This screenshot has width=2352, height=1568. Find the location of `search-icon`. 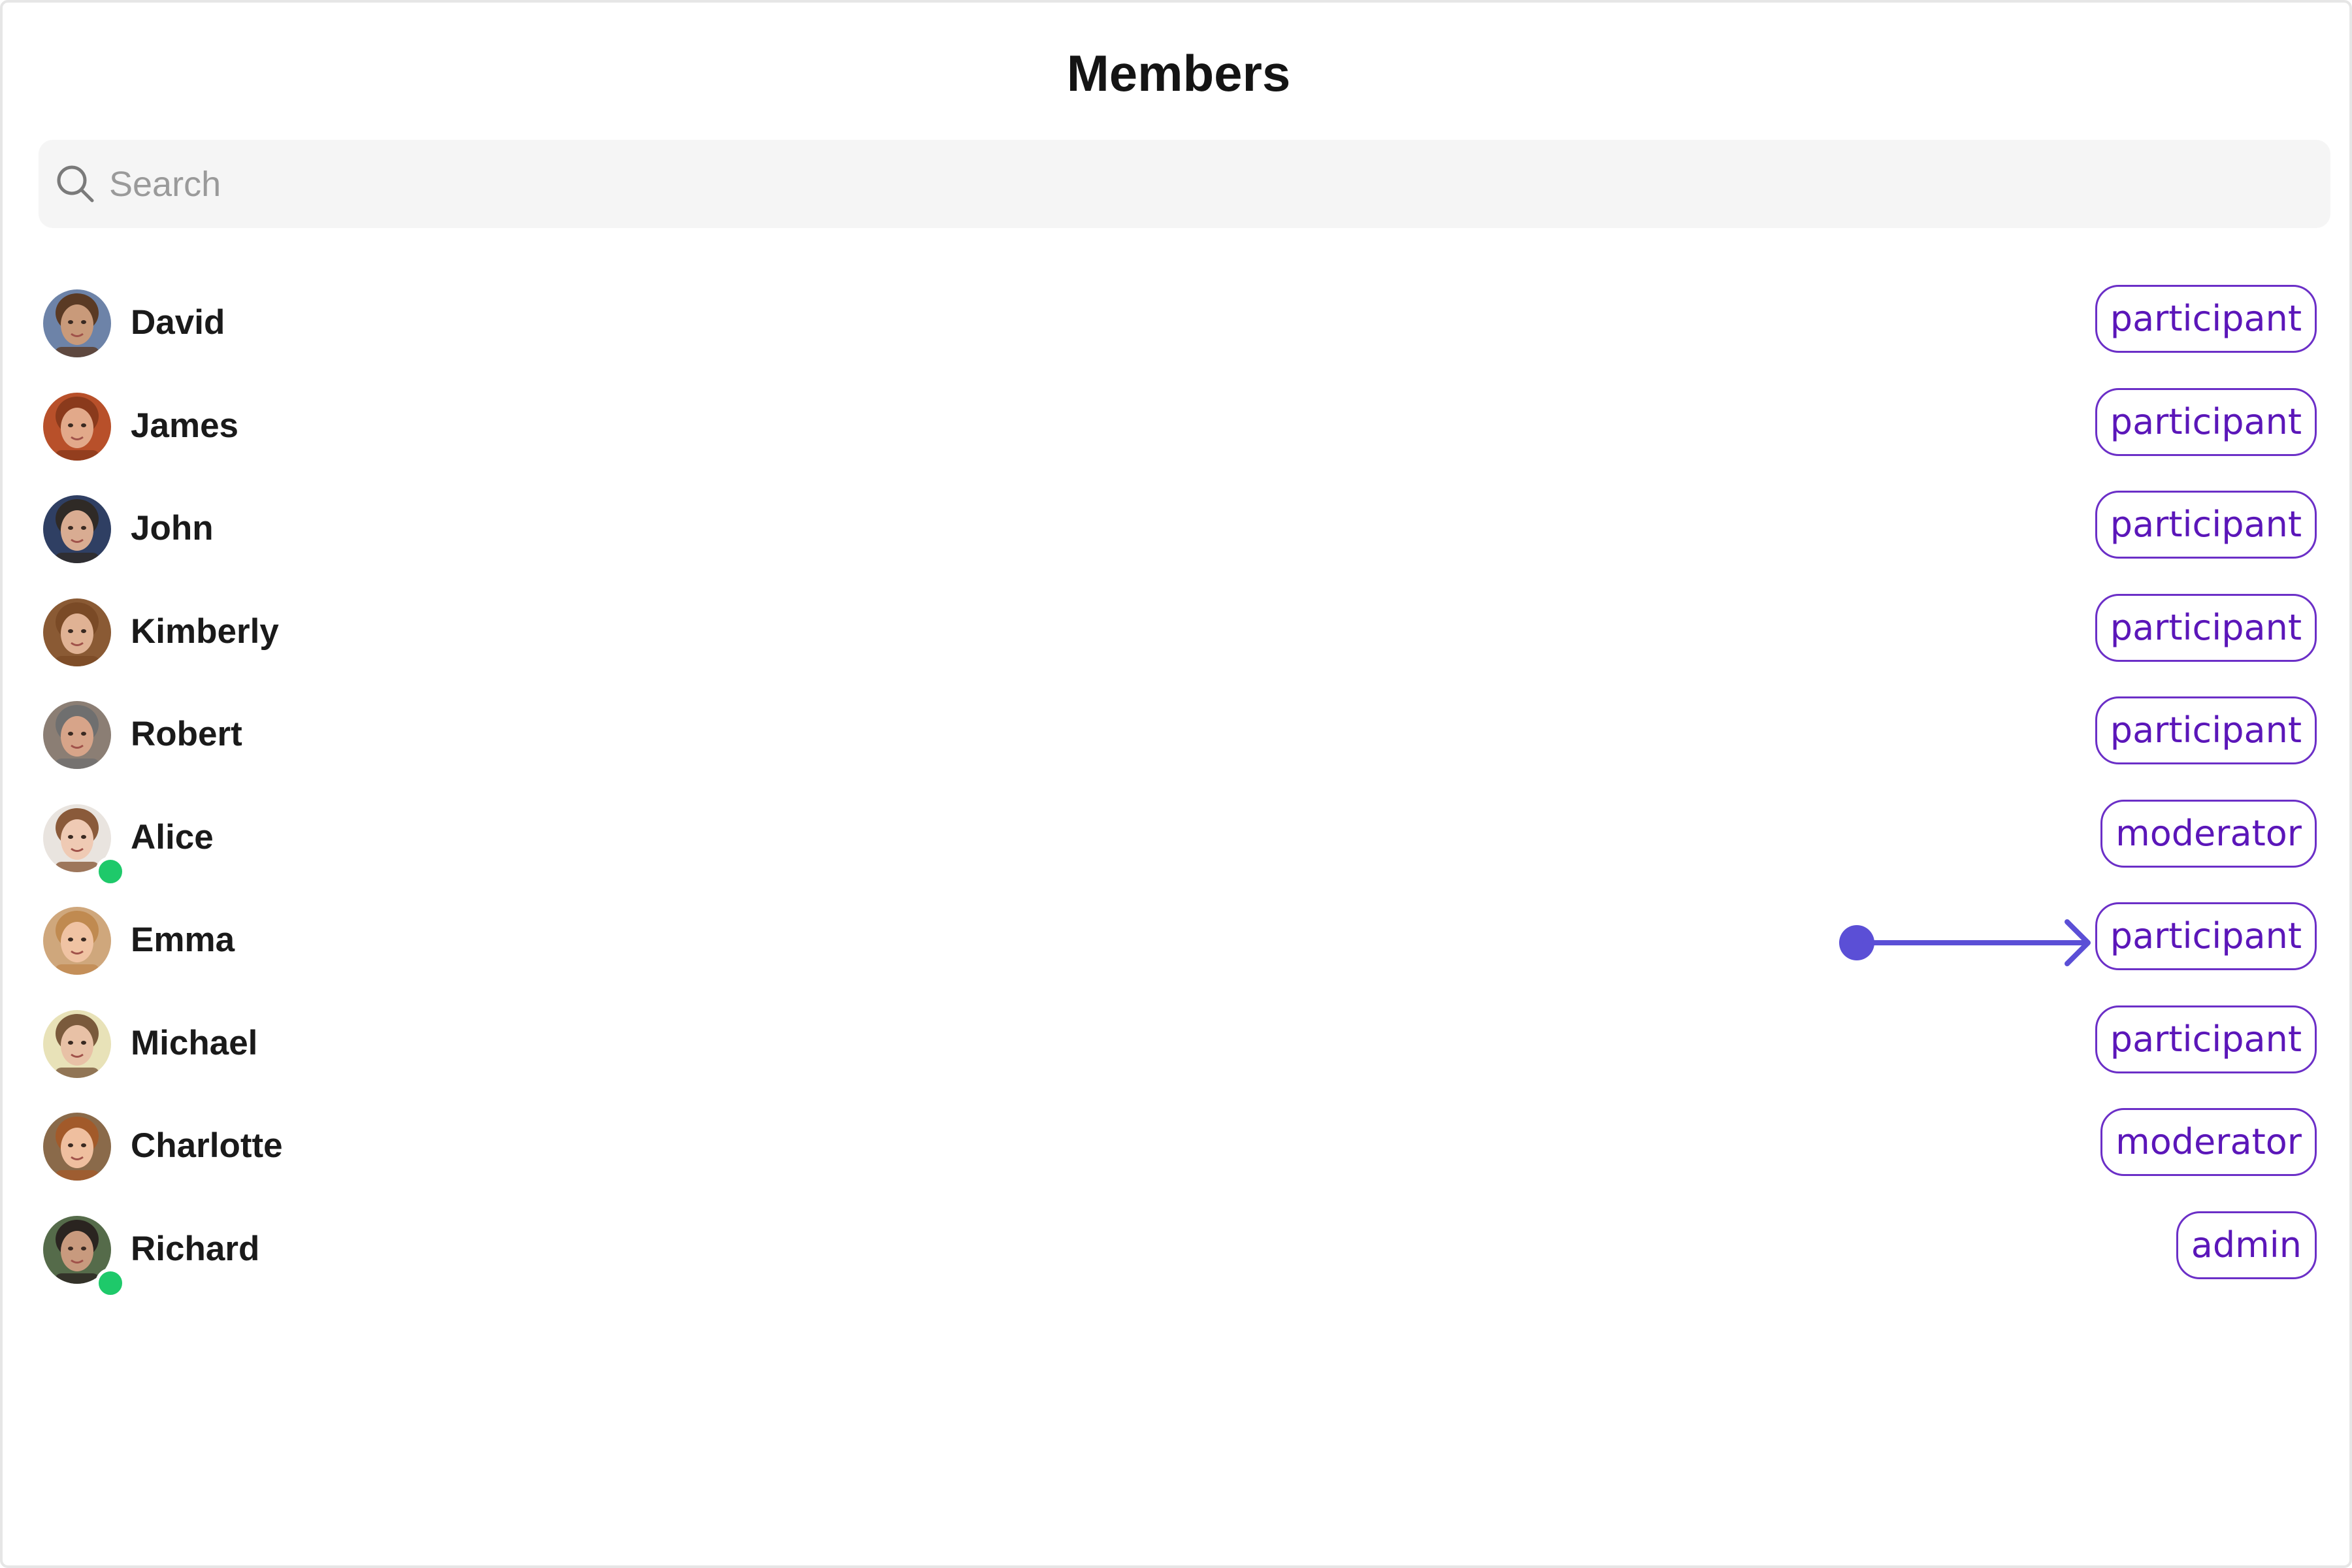

search-icon is located at coordinates (75, 184).